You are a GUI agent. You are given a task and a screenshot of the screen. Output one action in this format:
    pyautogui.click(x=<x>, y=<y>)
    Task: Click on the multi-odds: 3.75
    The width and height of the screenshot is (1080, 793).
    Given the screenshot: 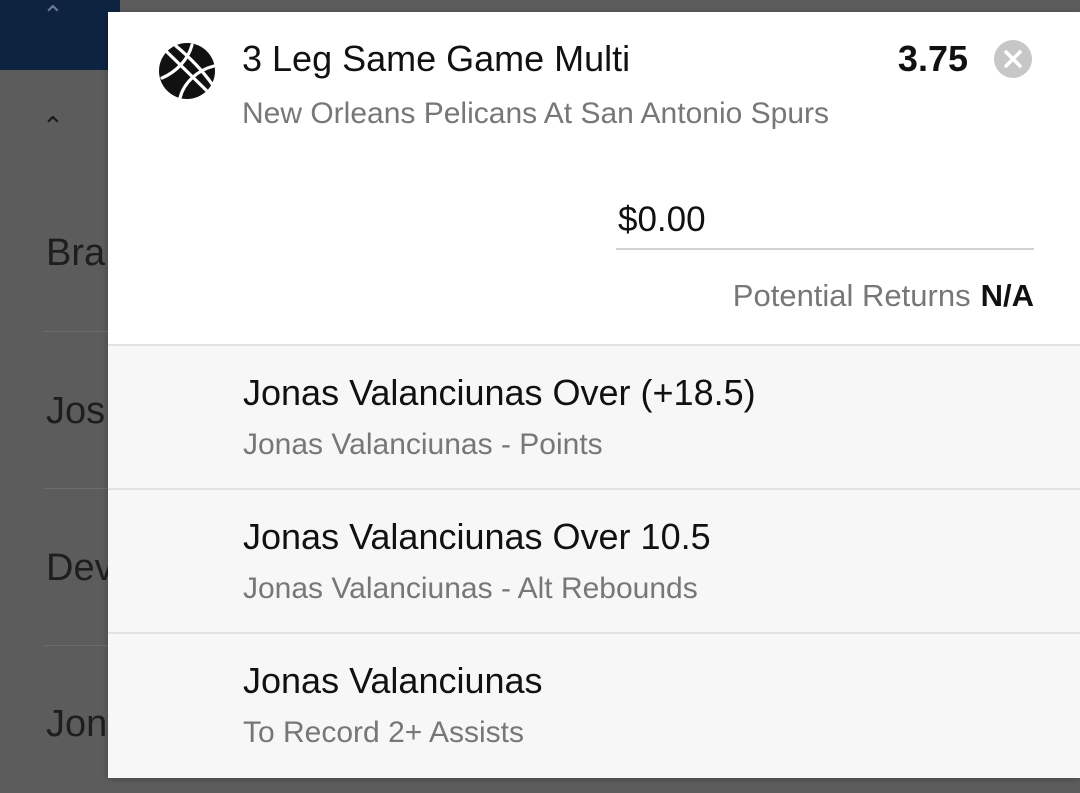 What is the action you would take?
    pyautogui.click(x=932, y=58)
    